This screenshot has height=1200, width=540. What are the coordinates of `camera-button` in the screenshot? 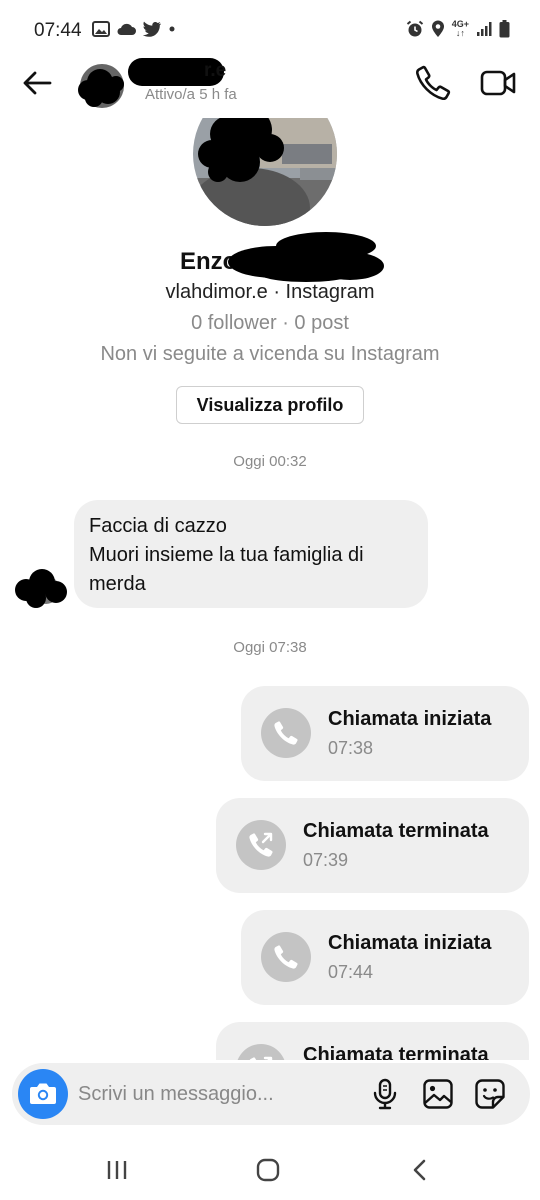 It's located at (43, 1094).